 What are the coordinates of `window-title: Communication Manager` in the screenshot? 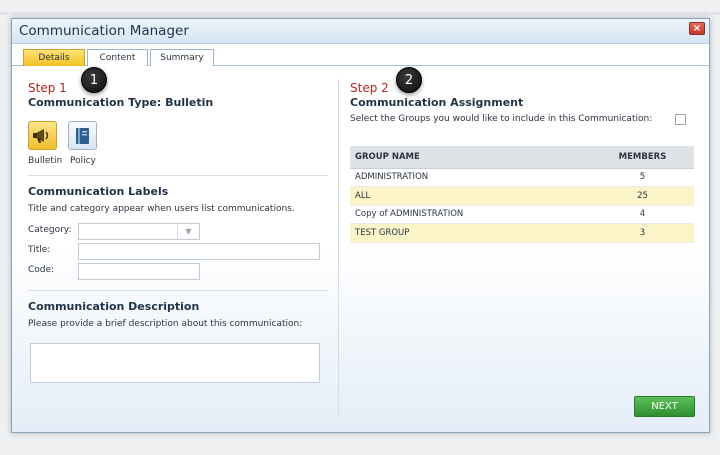 It's located at (104, 31).